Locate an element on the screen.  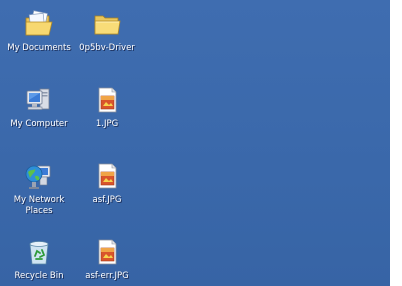
desktop-icon-my-documents: My Documents is located at coordinates (39, 31).